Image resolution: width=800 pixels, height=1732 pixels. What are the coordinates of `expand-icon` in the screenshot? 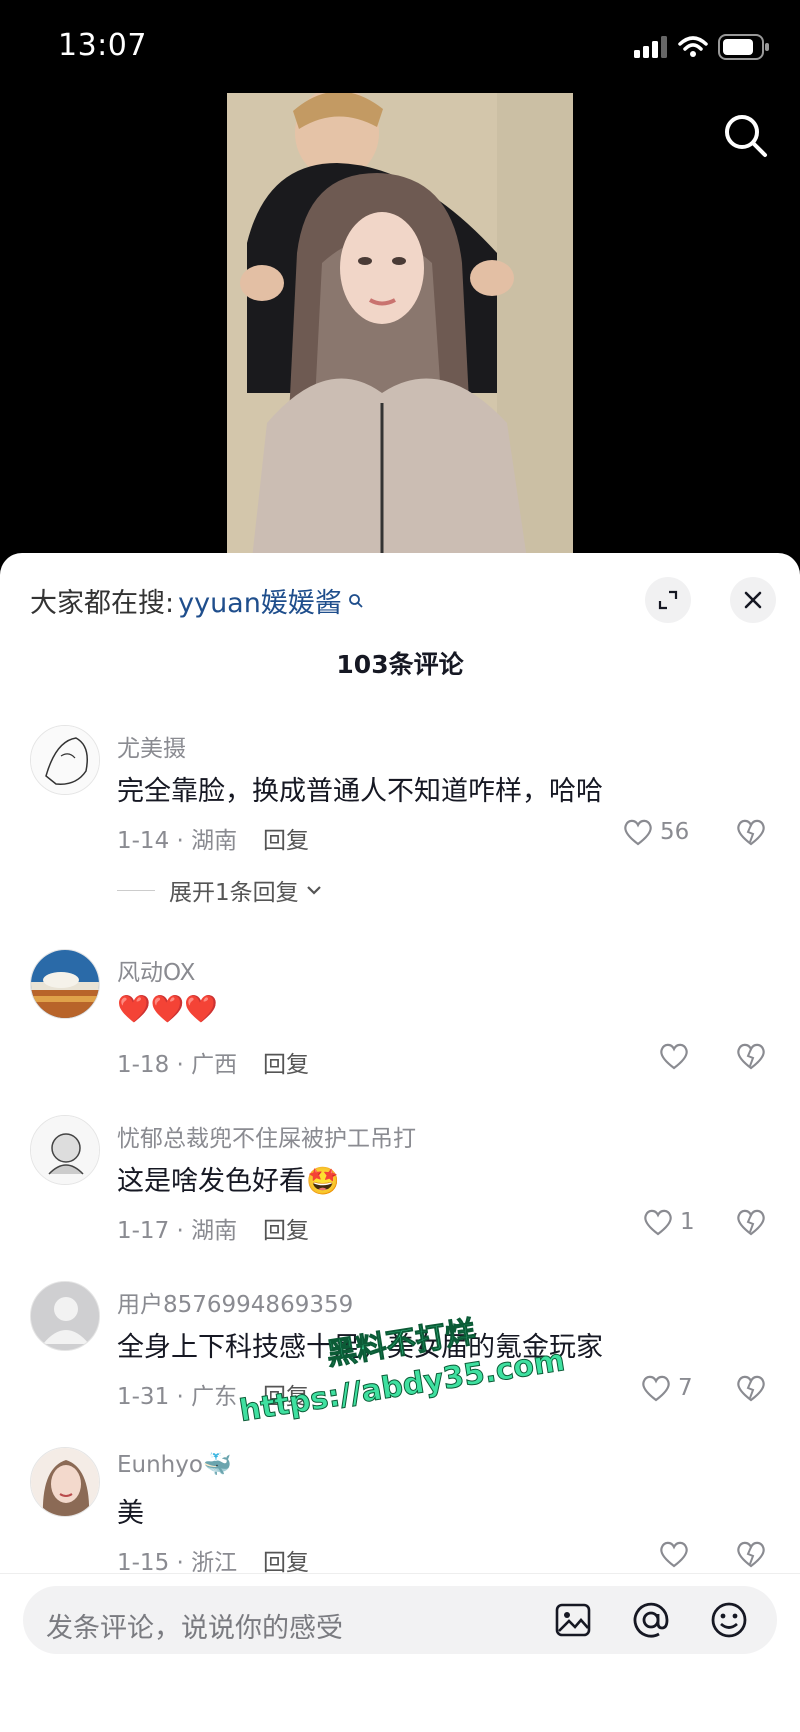 It's located at (668, 600).